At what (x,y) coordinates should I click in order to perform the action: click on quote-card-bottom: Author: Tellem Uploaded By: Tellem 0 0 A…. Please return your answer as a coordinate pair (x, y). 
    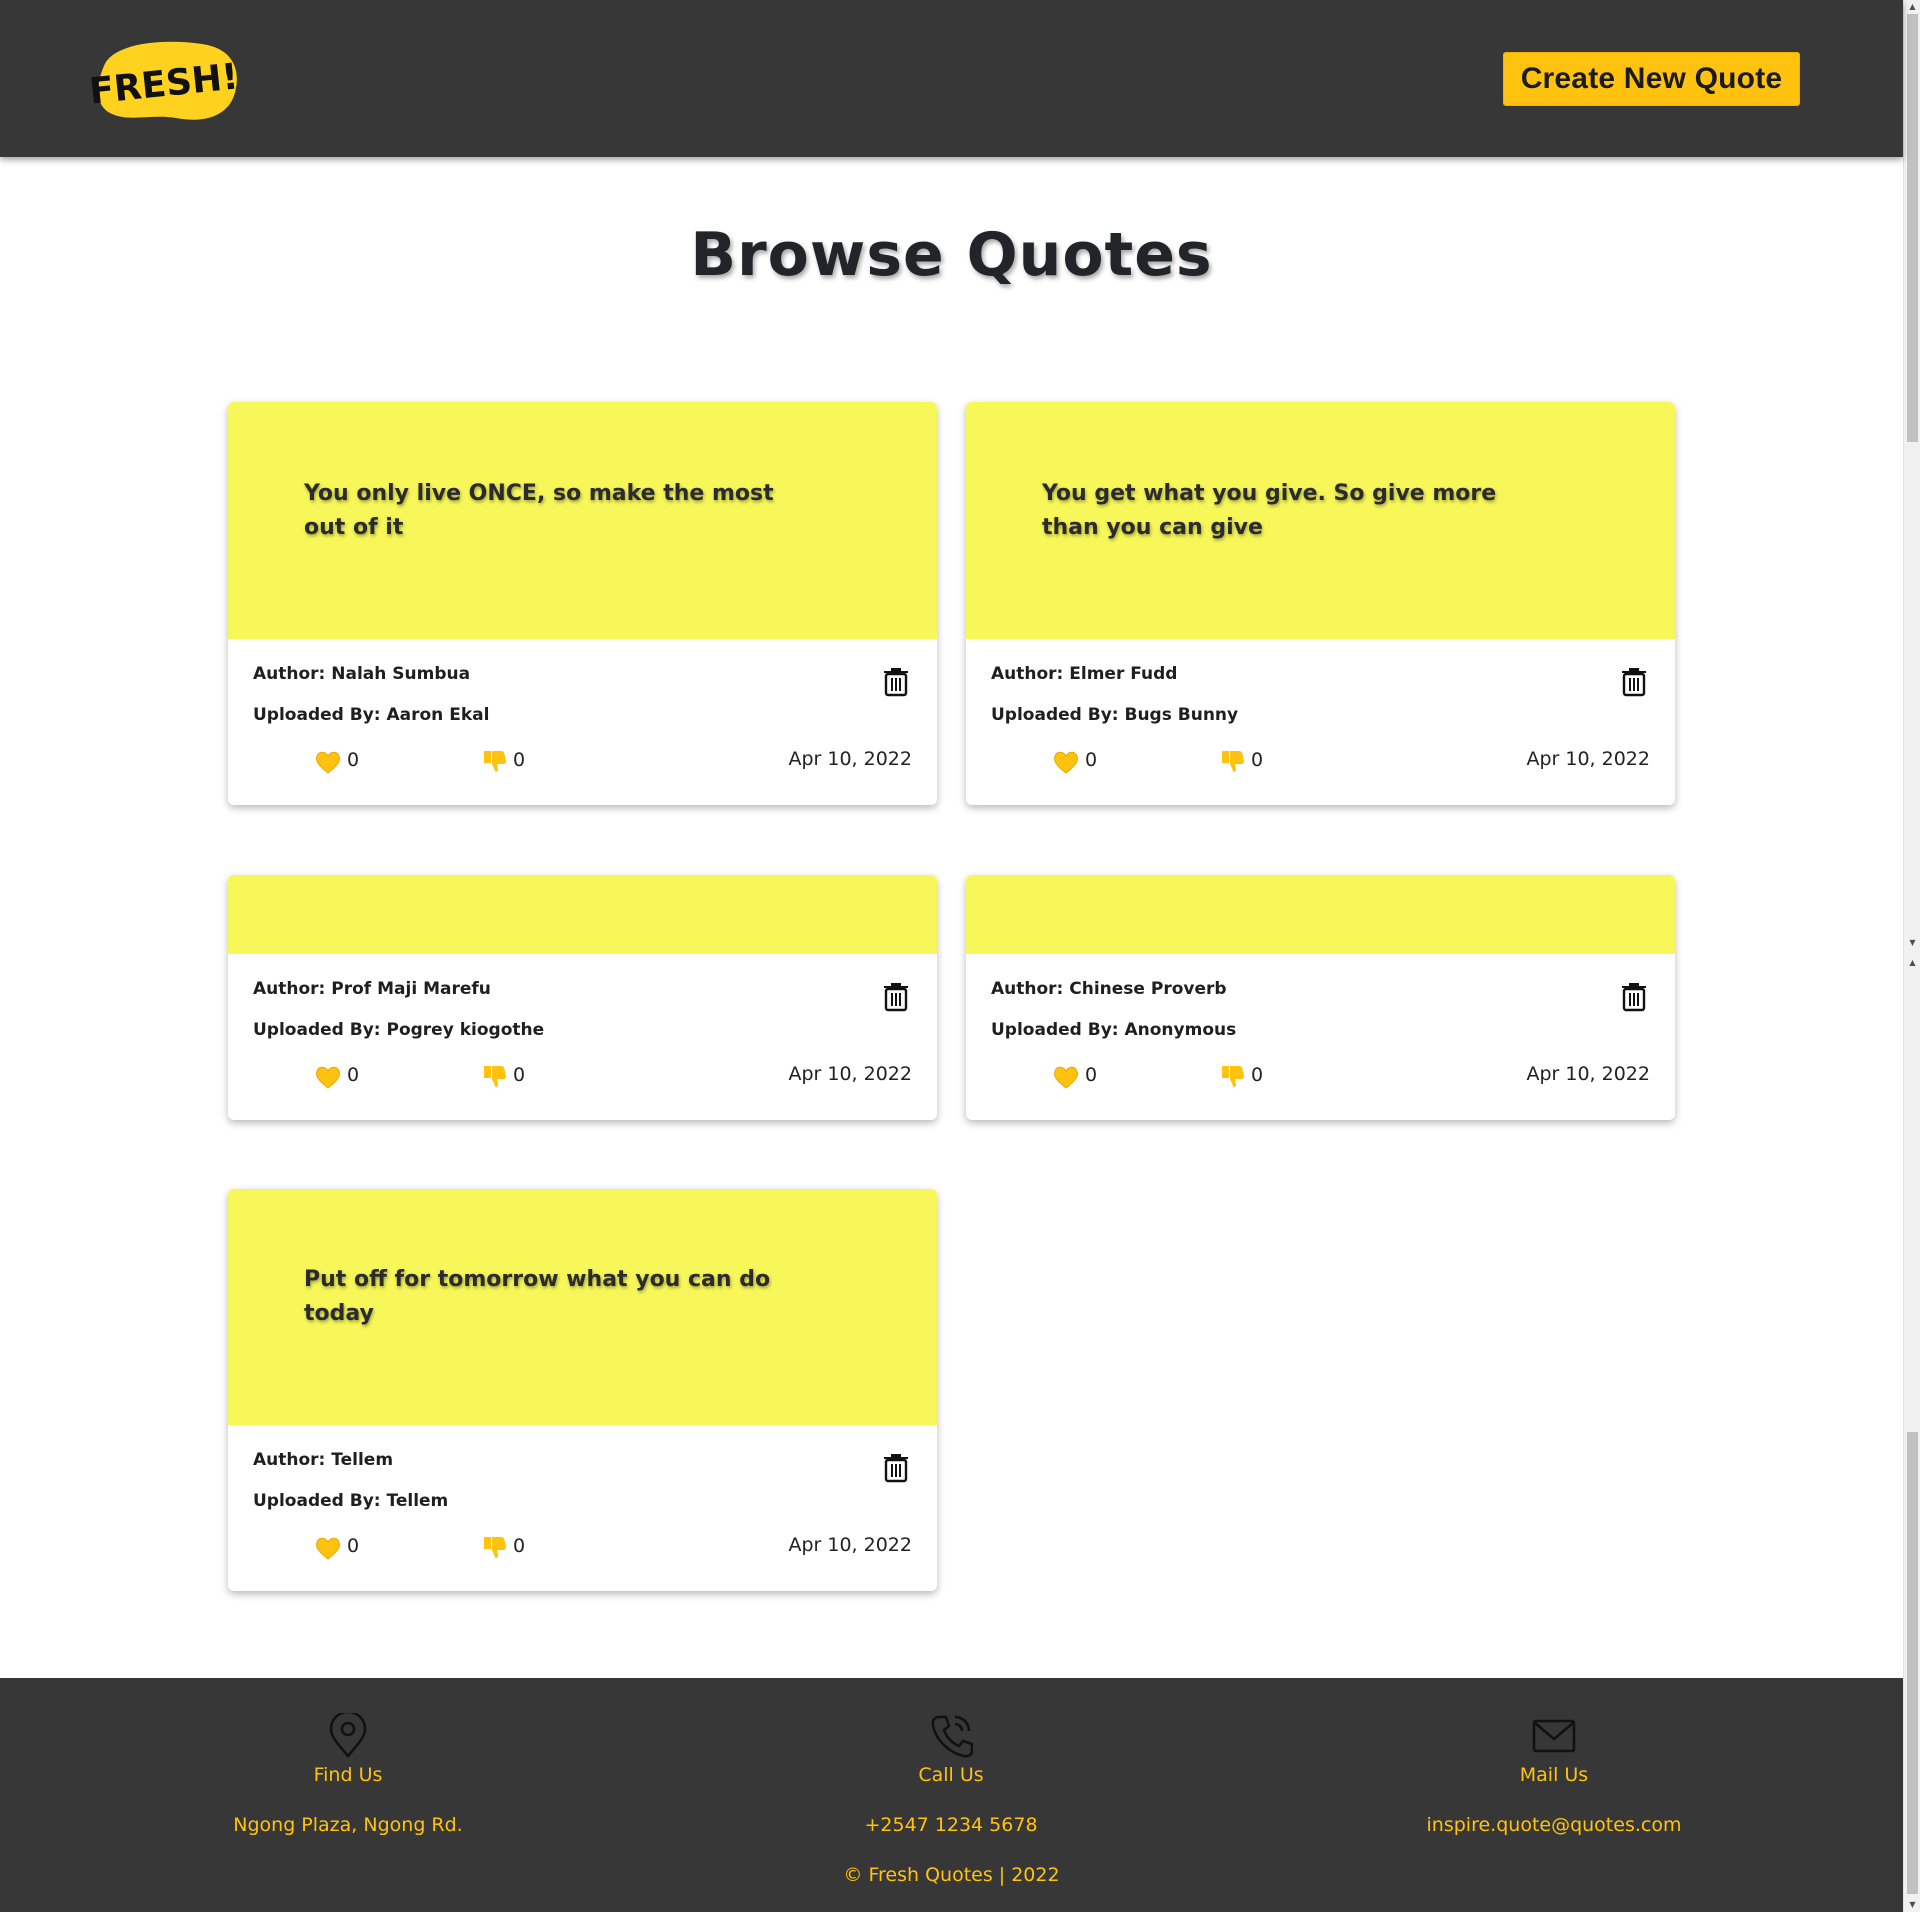
    Looking at the image, I should click on (582, 1508).